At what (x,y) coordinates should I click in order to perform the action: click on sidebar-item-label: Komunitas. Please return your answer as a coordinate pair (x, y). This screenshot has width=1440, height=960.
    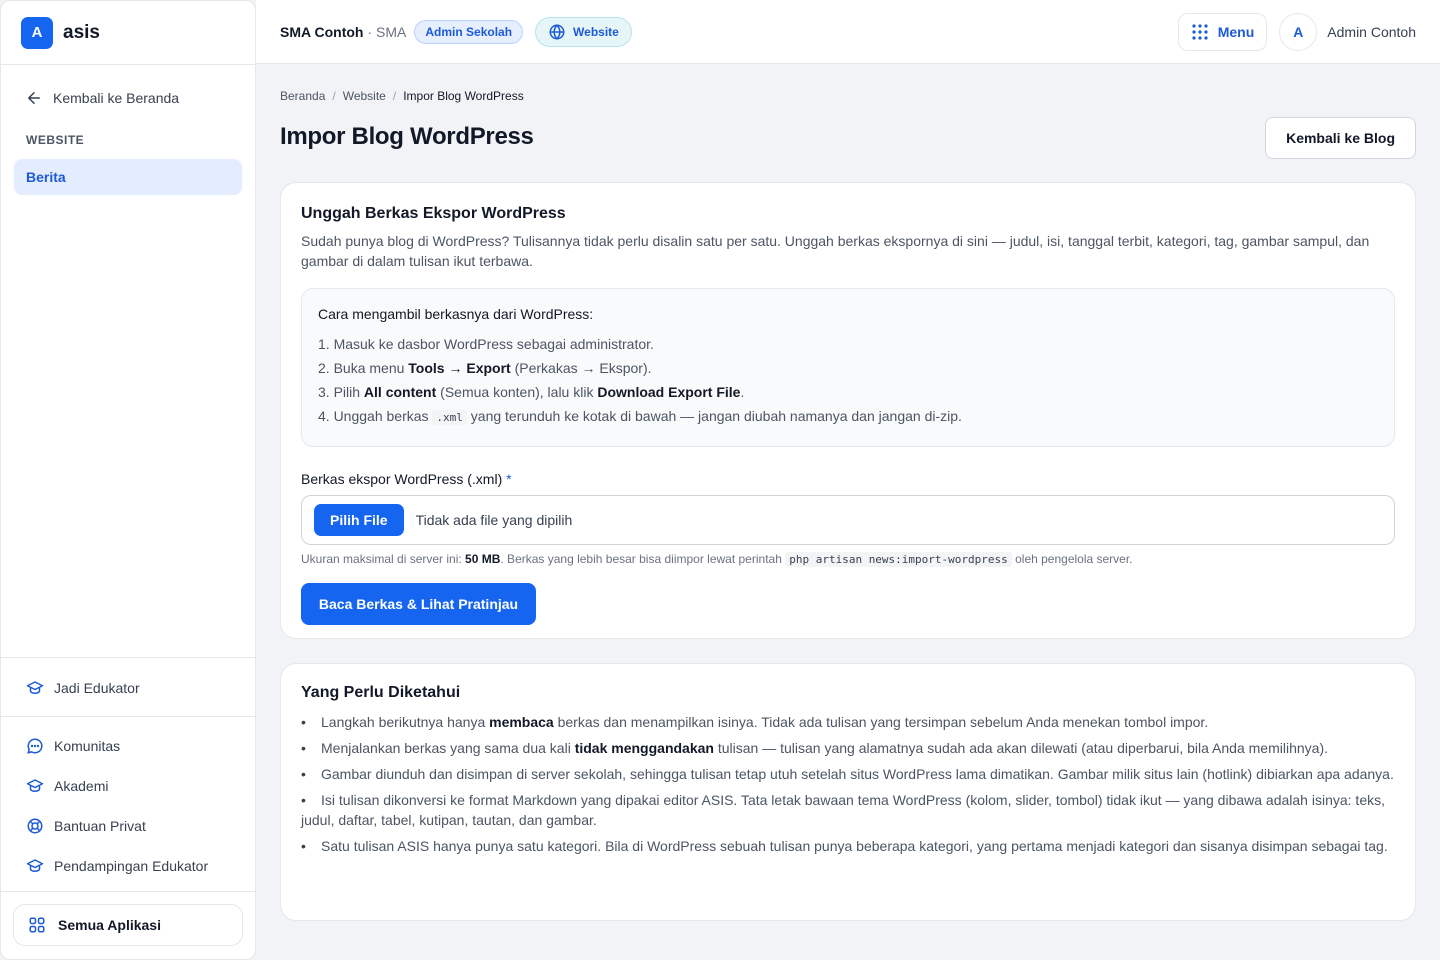
    Looking at the image, I should click on (87, 746).